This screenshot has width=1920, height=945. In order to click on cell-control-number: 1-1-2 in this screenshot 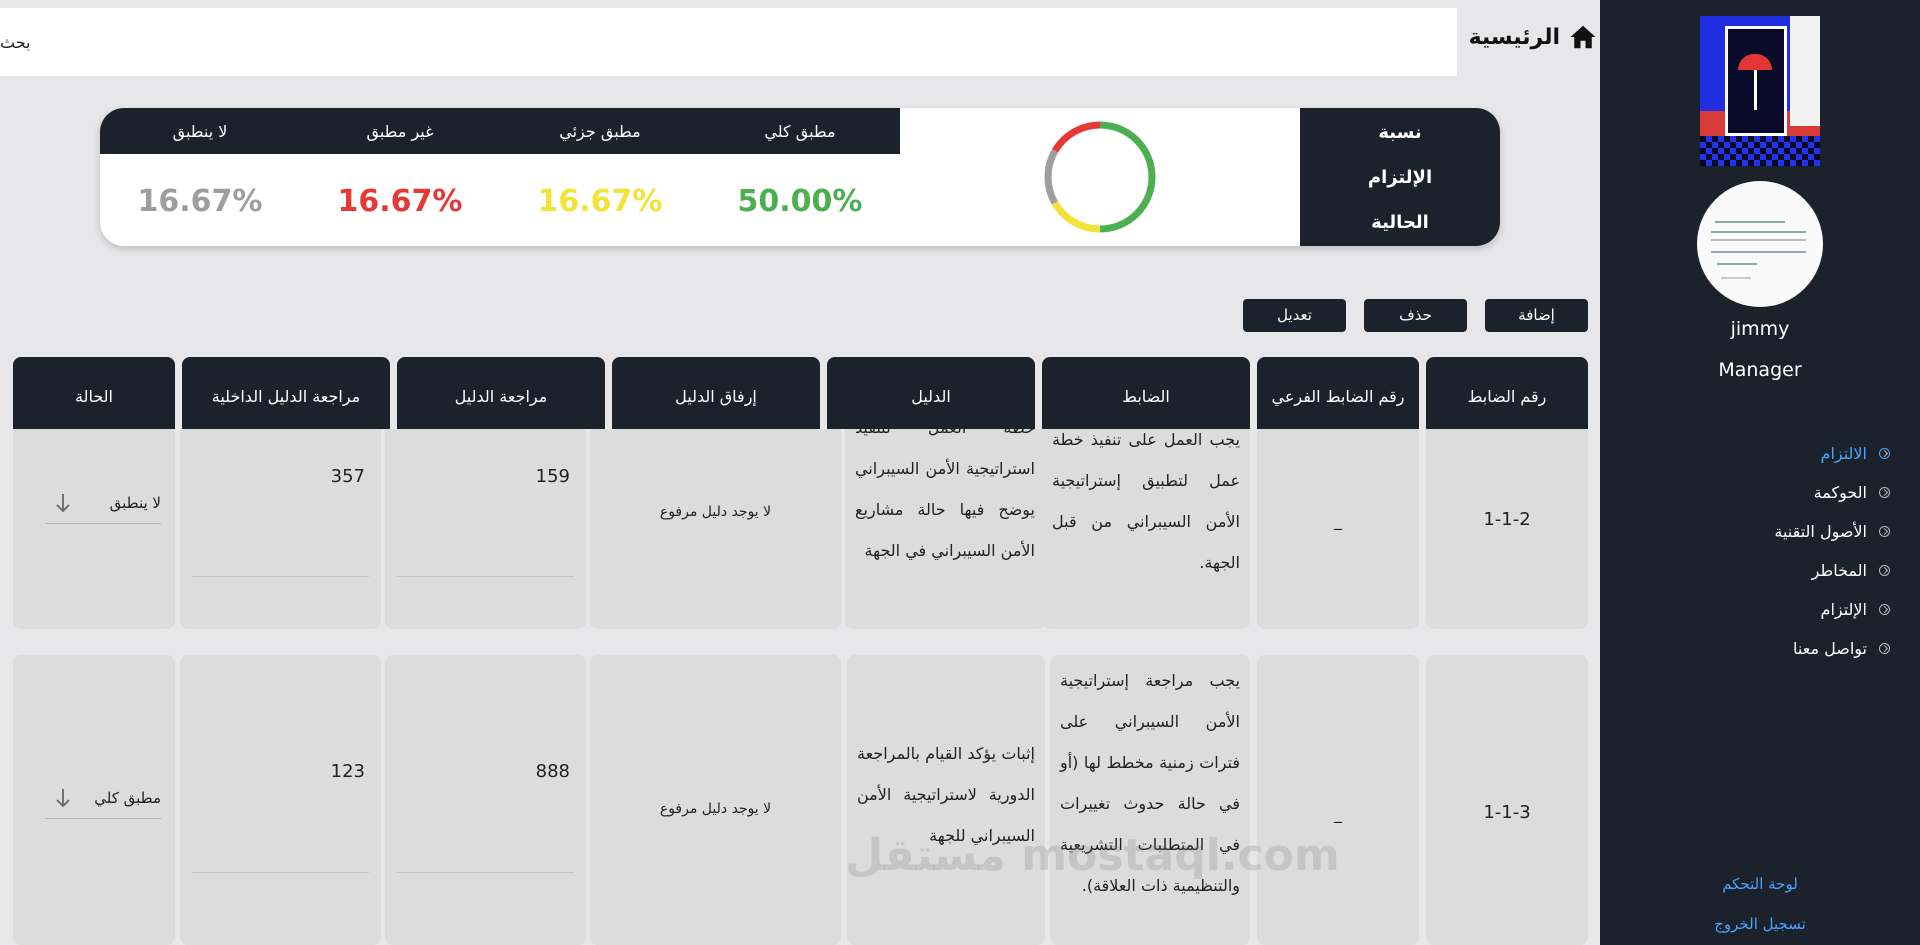, I will do `click(1507, 529)`.